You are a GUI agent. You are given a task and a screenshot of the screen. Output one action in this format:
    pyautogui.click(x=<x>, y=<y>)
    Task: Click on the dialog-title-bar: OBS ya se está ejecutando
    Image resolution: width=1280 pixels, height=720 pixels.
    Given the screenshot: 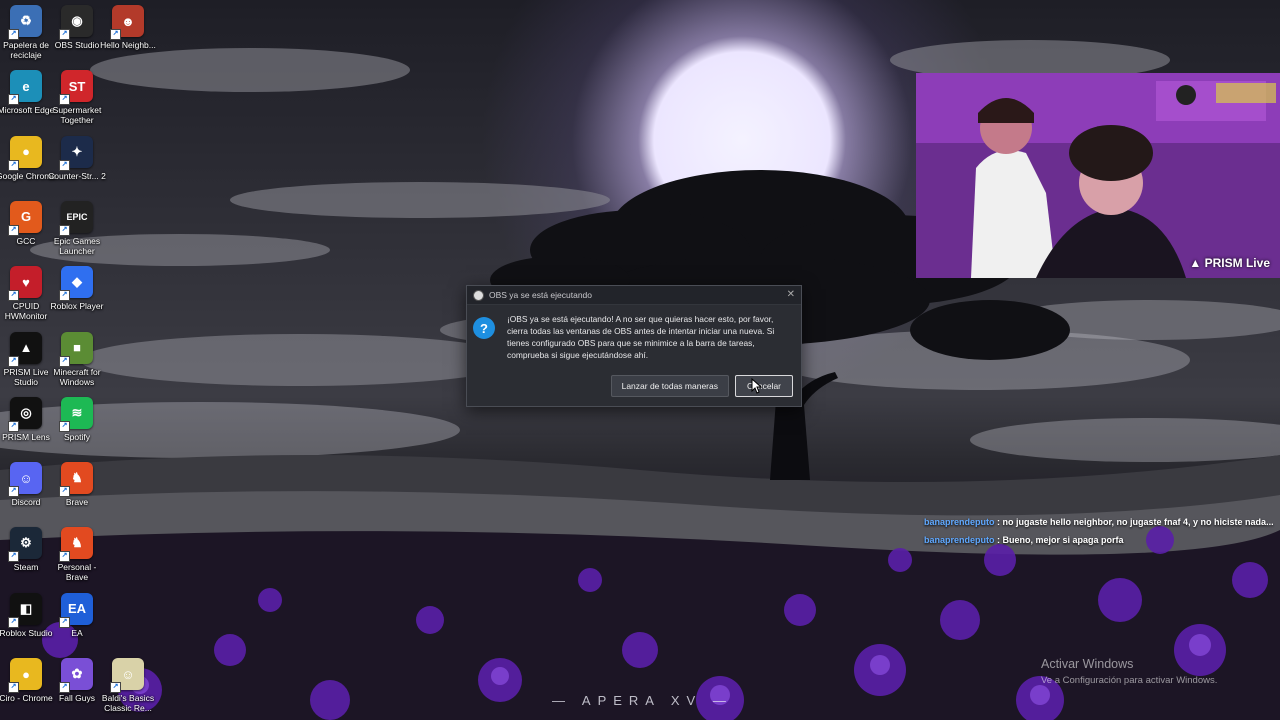 What is the action you would take?
    pyautogui.click(x=634, y=295)
    